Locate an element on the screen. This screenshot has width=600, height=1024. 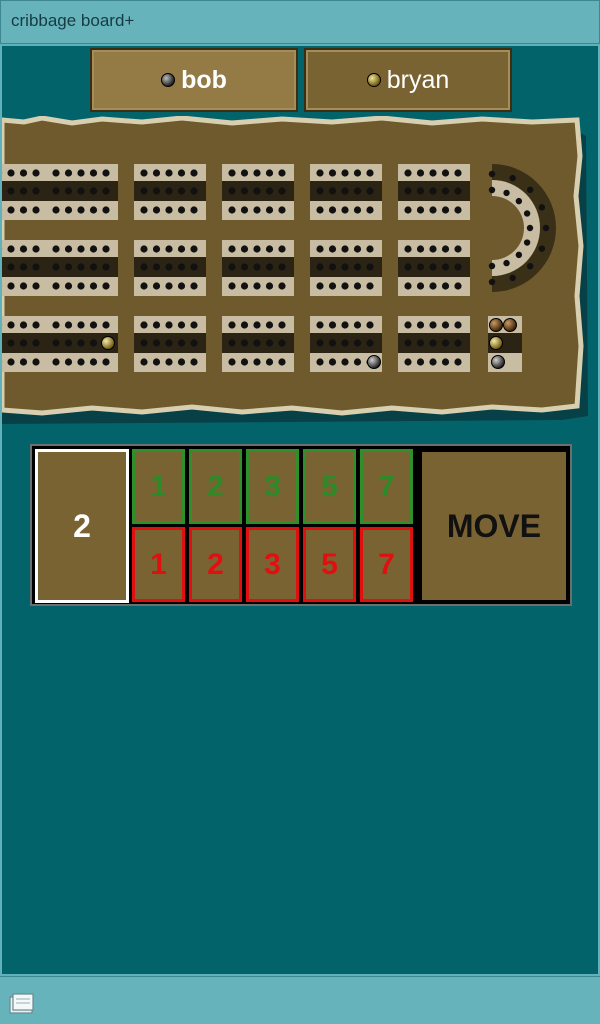
red-button-7: 7 is located at coordinates (386, 564).